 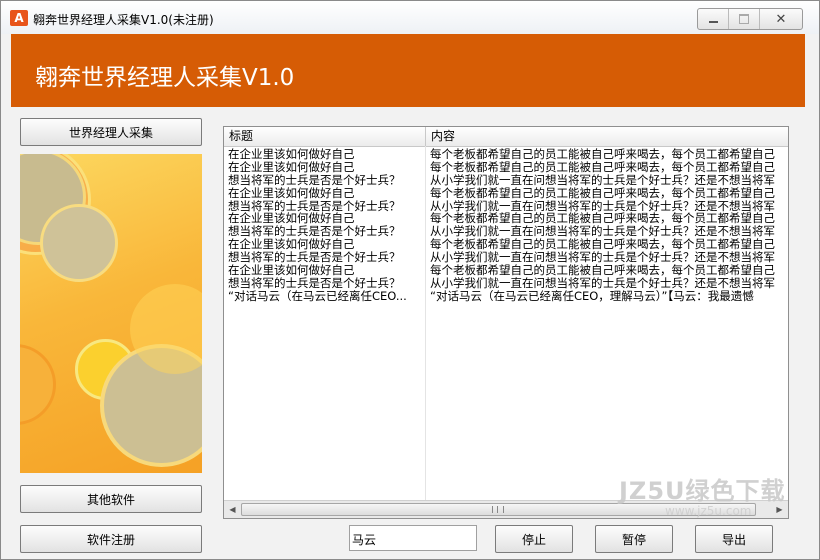 I want to click on maximize-icon, so click(x=744, y=19).